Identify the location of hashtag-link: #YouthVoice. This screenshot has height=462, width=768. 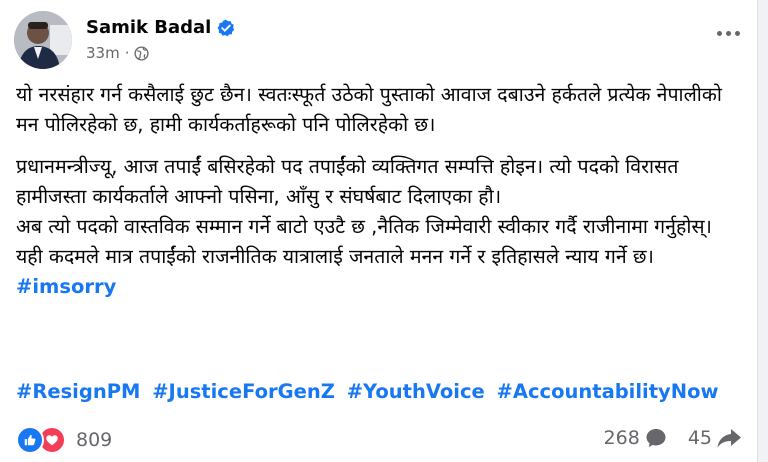
(416, 391).